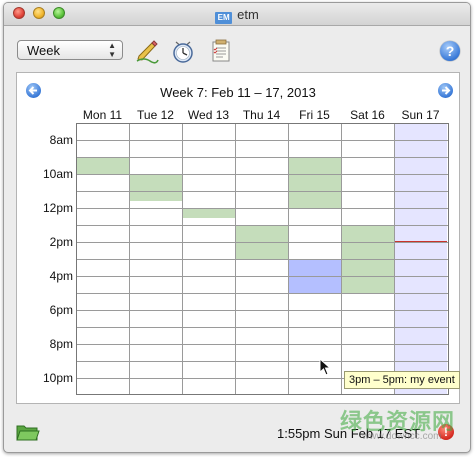  I want to click on list-icon, so click(221, 50).